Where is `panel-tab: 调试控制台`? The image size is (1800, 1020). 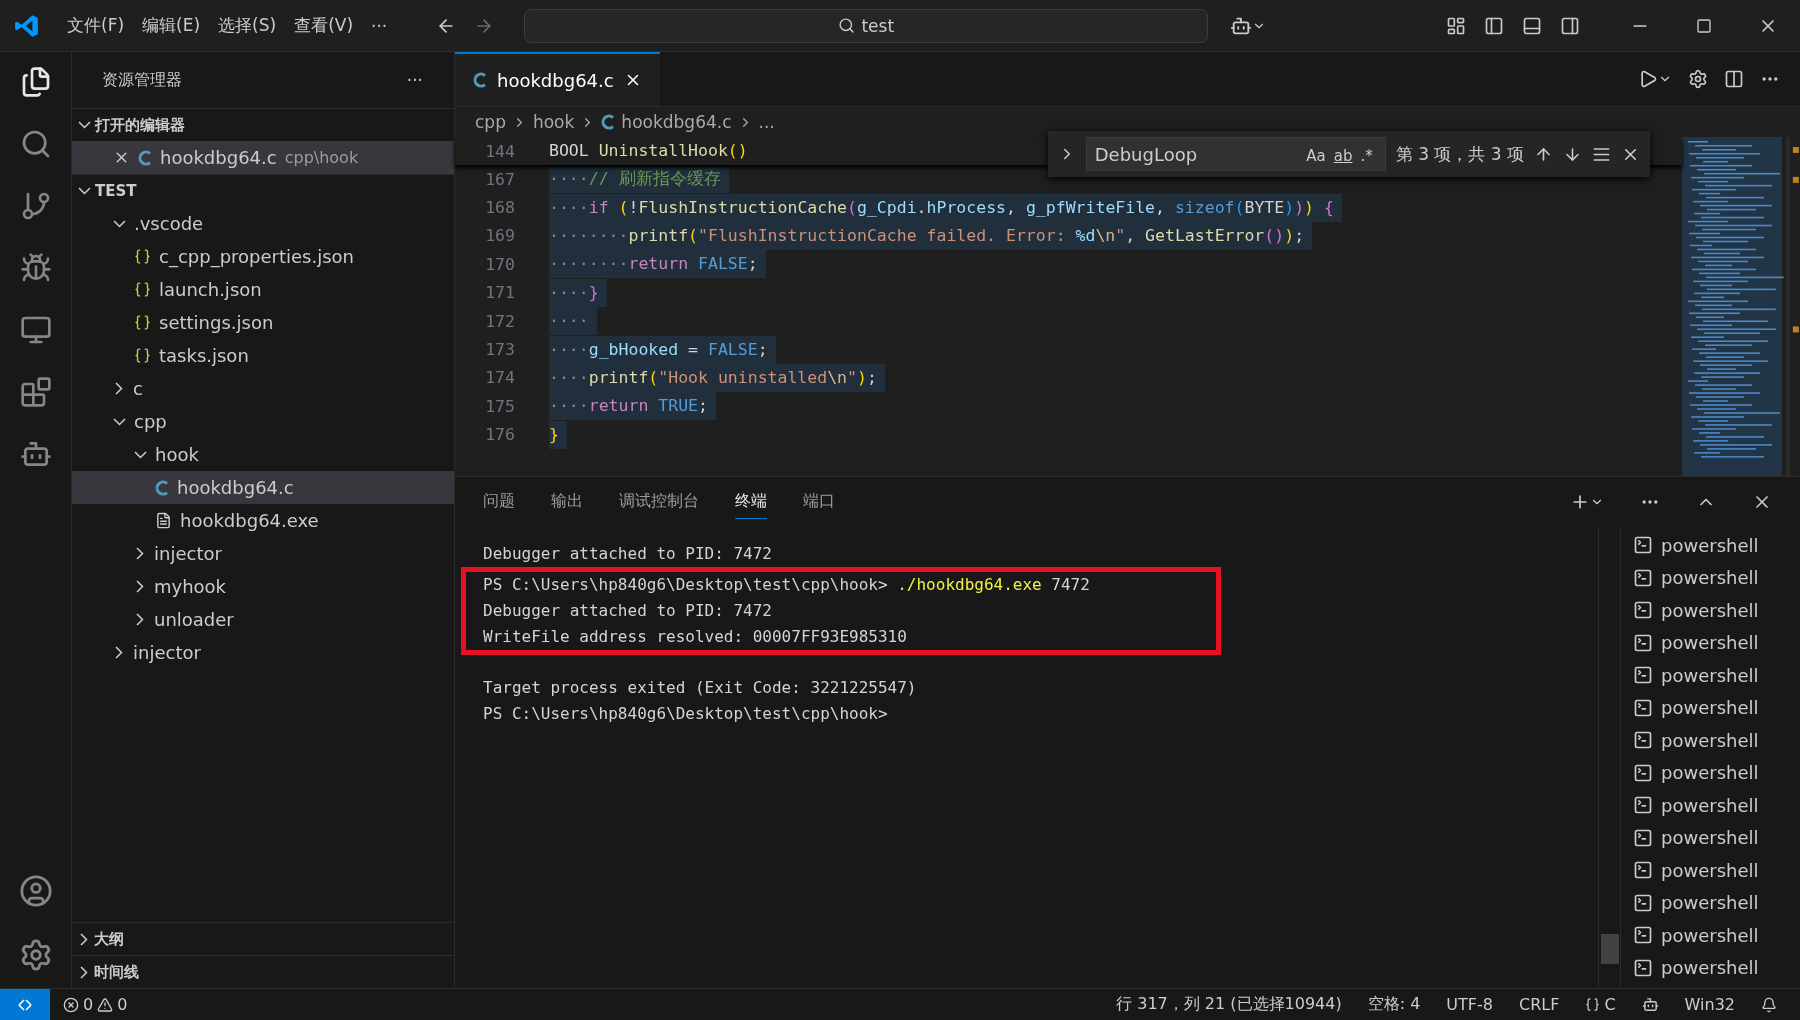 panel-tab: 调试控制台 is located at coordinates (659, 502).